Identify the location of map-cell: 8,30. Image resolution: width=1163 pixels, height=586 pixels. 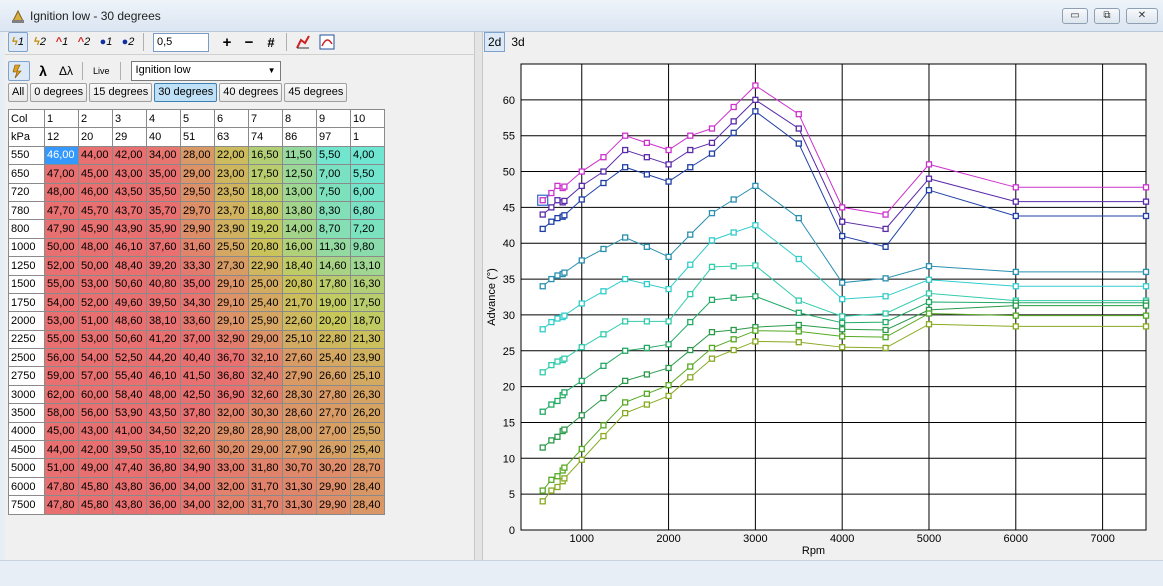
(333, 210).